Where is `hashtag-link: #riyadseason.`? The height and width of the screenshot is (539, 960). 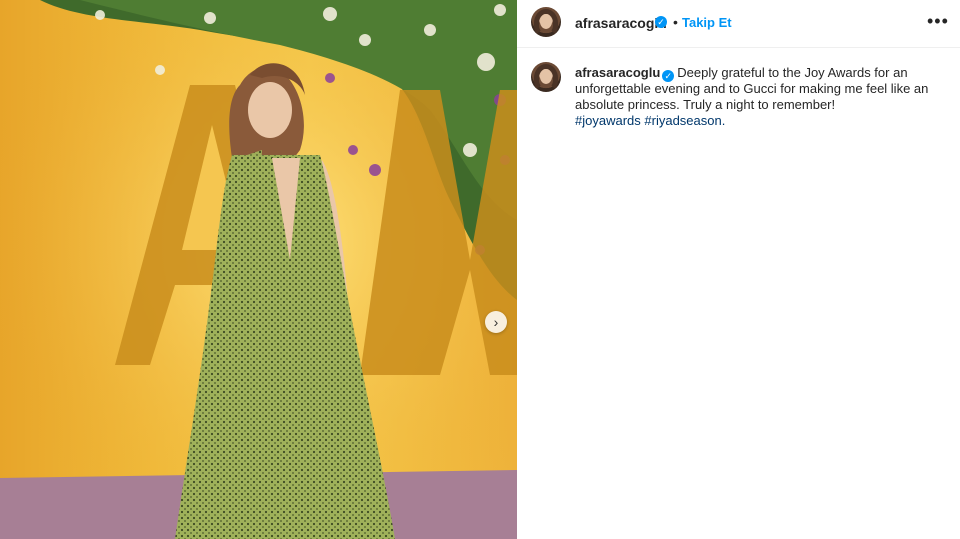 hashtag-link: #riyadseason. is located at coordinates (684, 120).